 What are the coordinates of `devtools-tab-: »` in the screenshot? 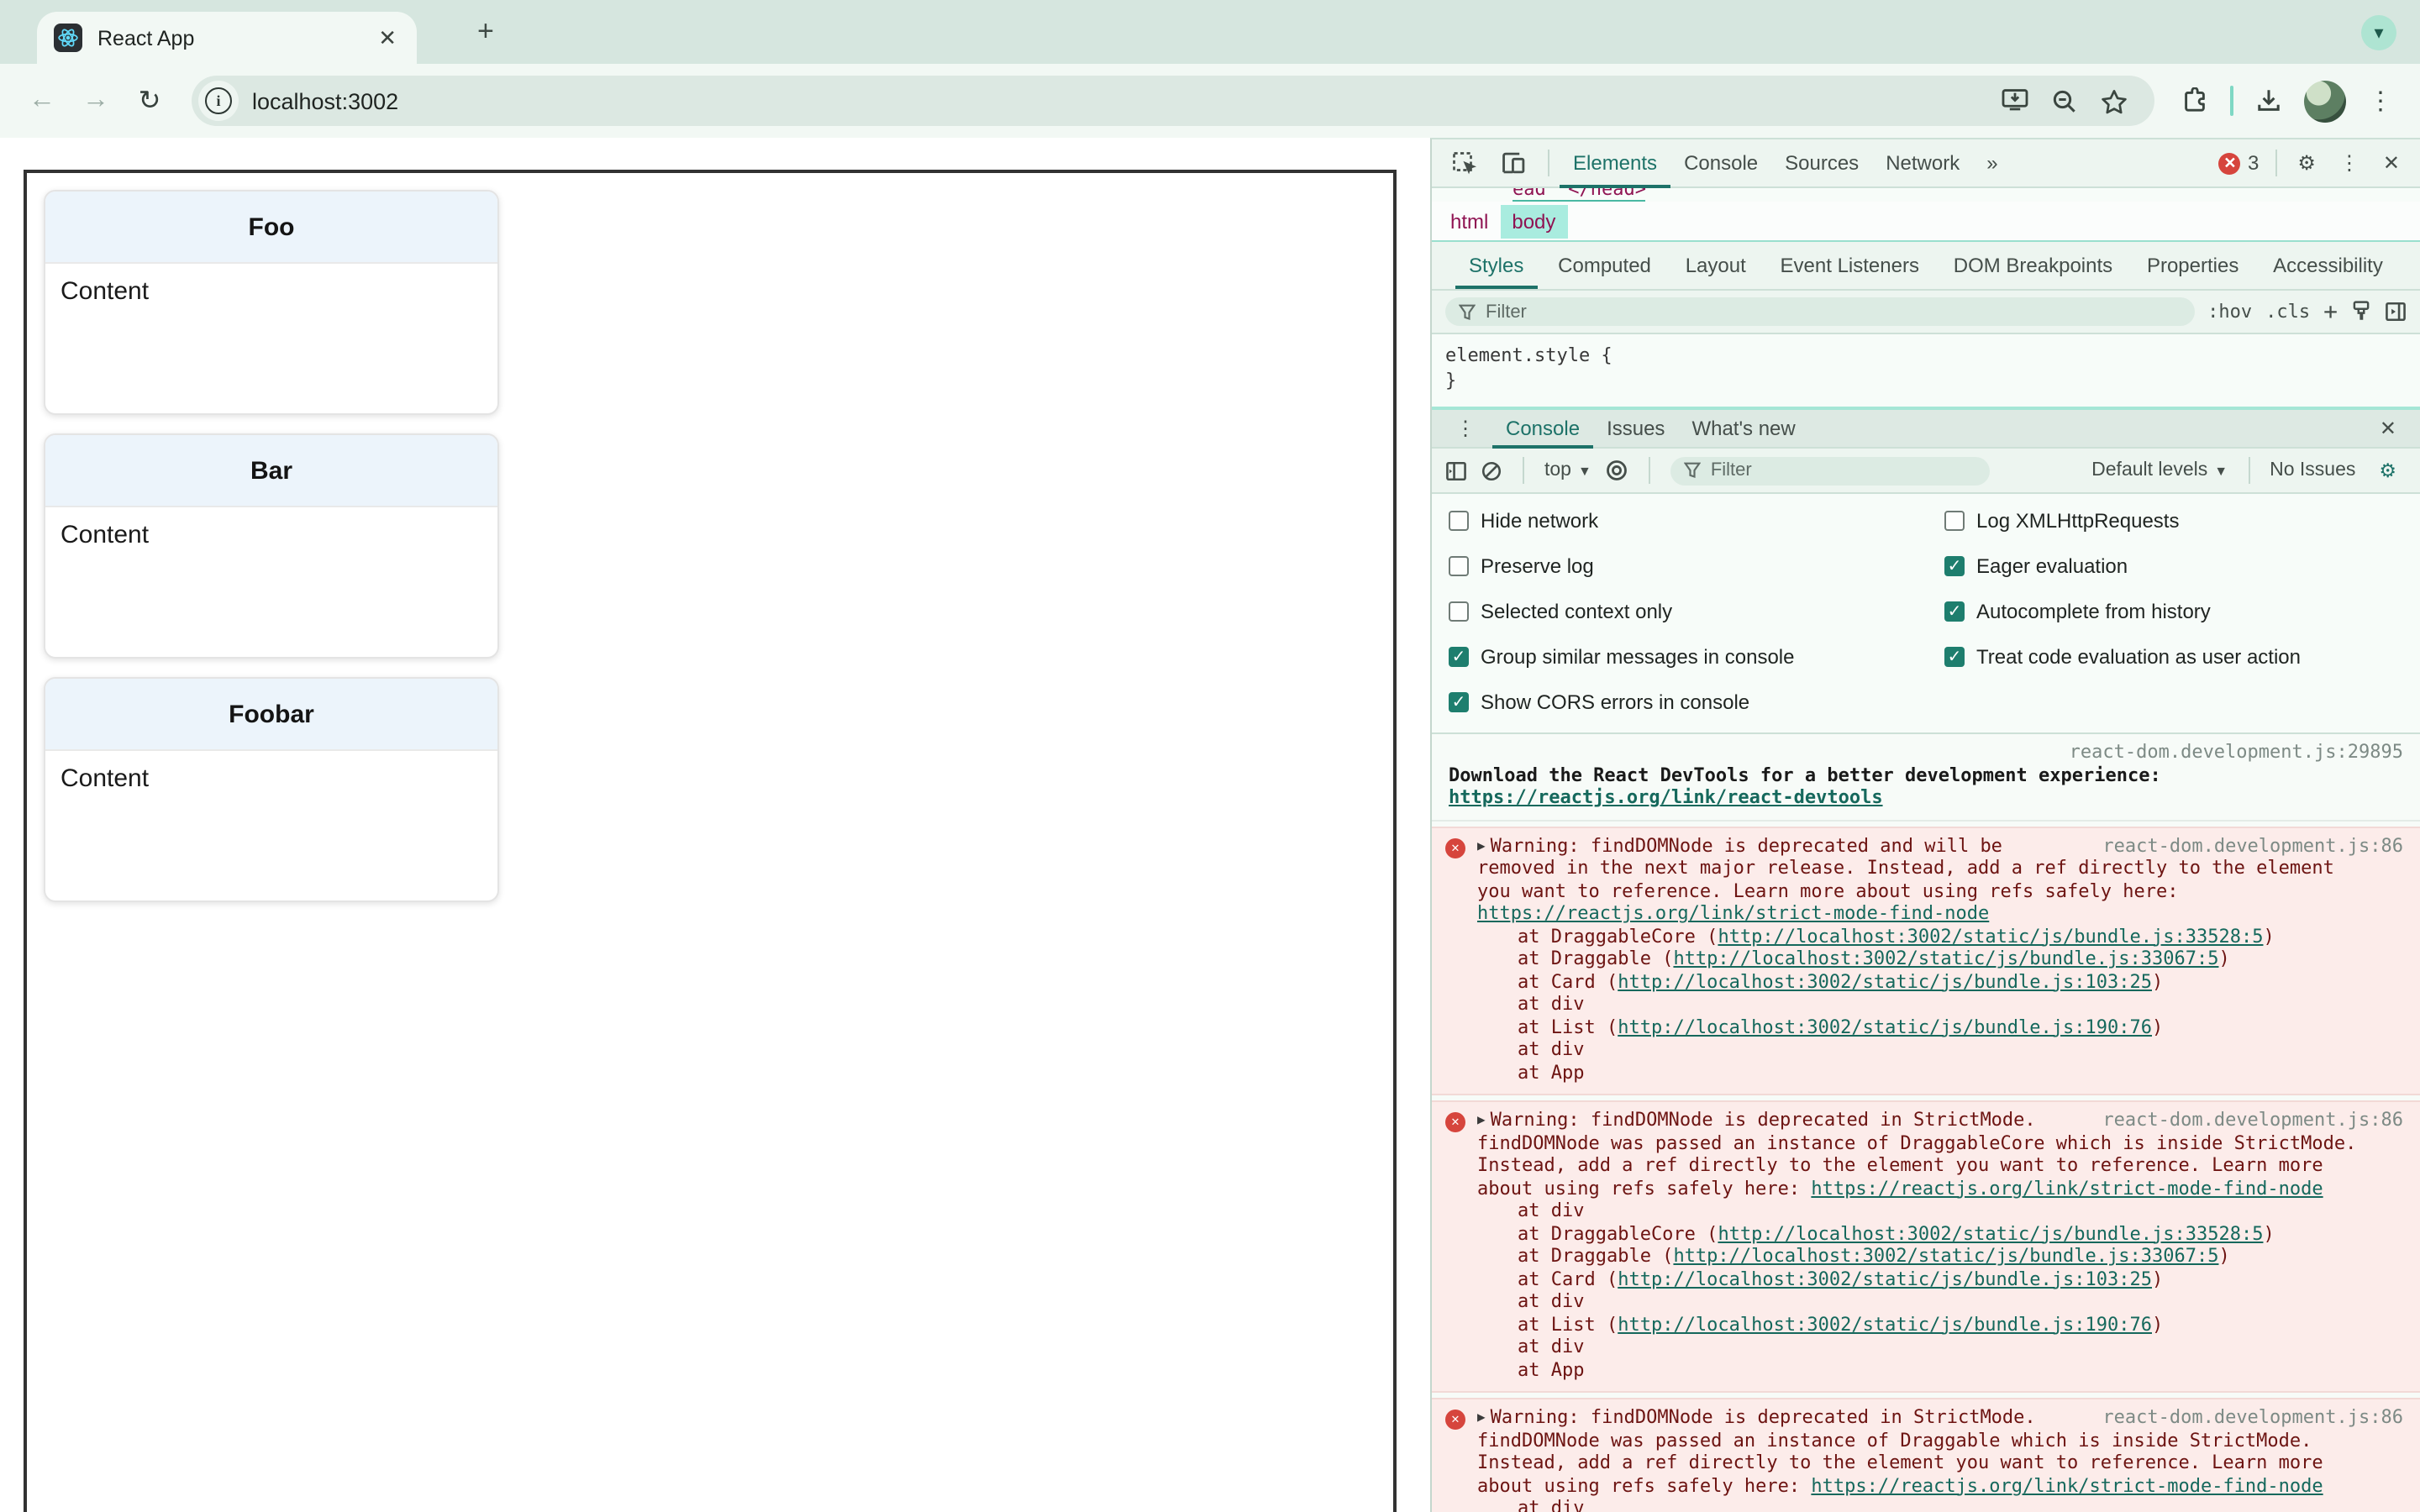 It's located at (1992, 163).